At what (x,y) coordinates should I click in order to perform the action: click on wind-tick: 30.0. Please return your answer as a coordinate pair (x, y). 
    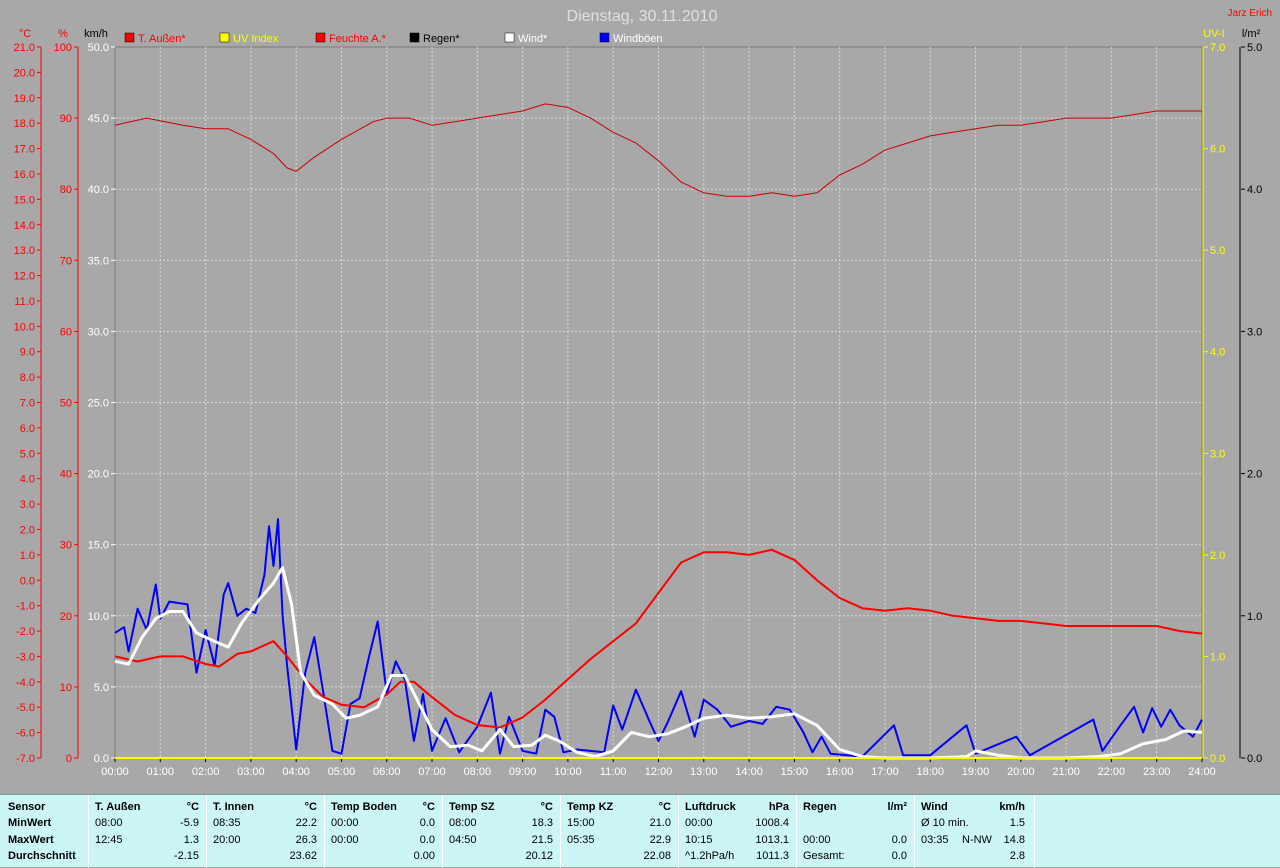
    Looking at the image, I should click on (98, 332).